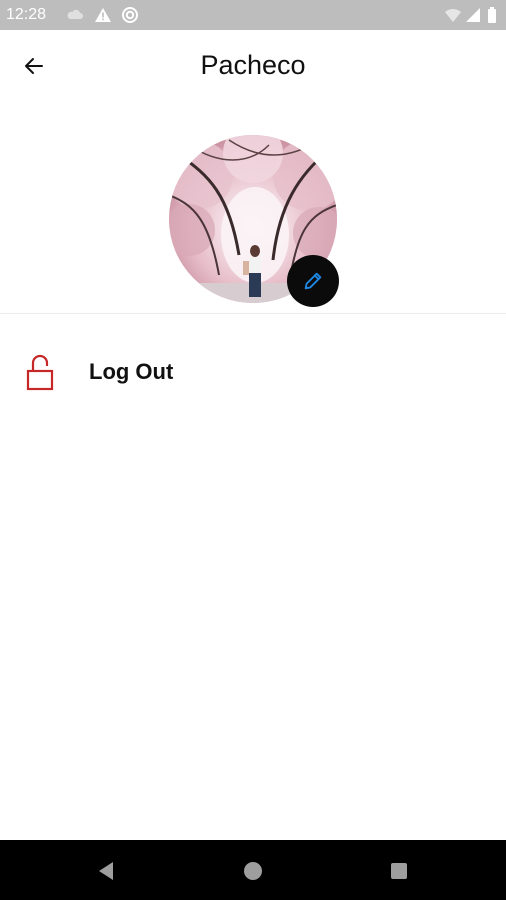 This screenshot has height=900, width=506. I want to click on battery-icon, so click(492, 15).